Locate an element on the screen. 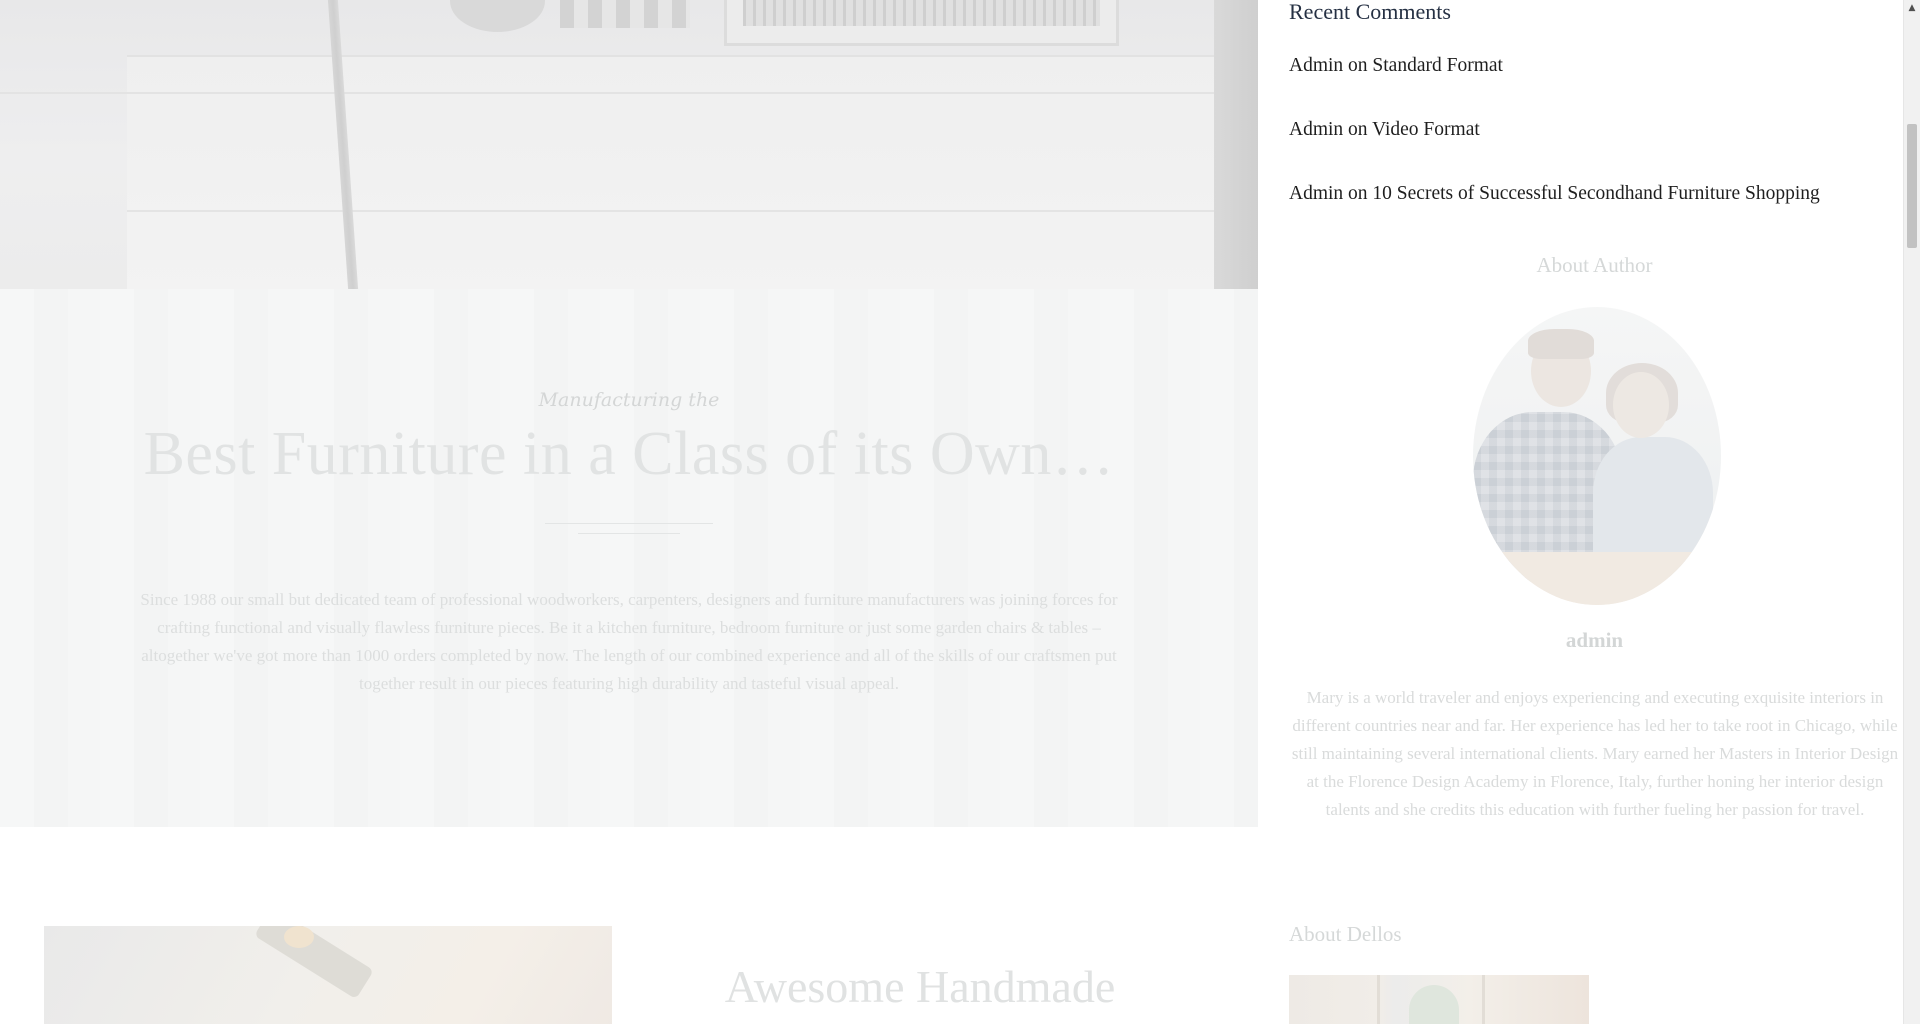 The width and height of the screenshot is (1920, 1024). page-scrollbar: ▲ is located at coordinates (1911, 512).